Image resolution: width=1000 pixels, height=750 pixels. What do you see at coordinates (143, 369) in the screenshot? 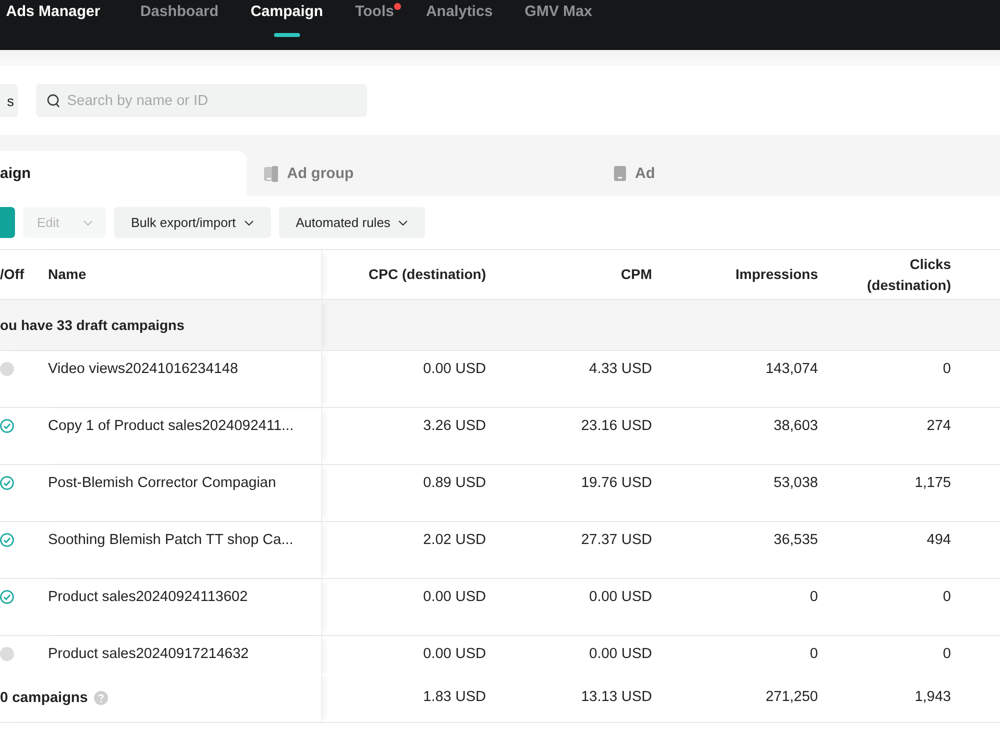
I see `campaign-name: Video views20241016234148` at bounding box center [143, 369].